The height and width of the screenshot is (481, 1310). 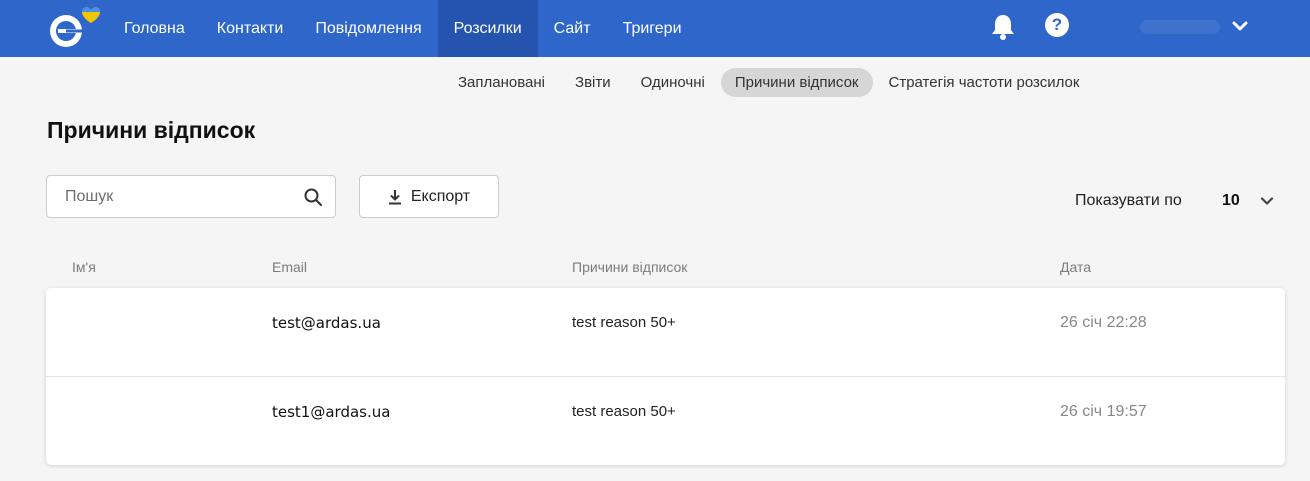 What do you see at coordinates (290, 267) in the screenshot?
I see `column-header-email: Email` at bounding box center [290, 267].